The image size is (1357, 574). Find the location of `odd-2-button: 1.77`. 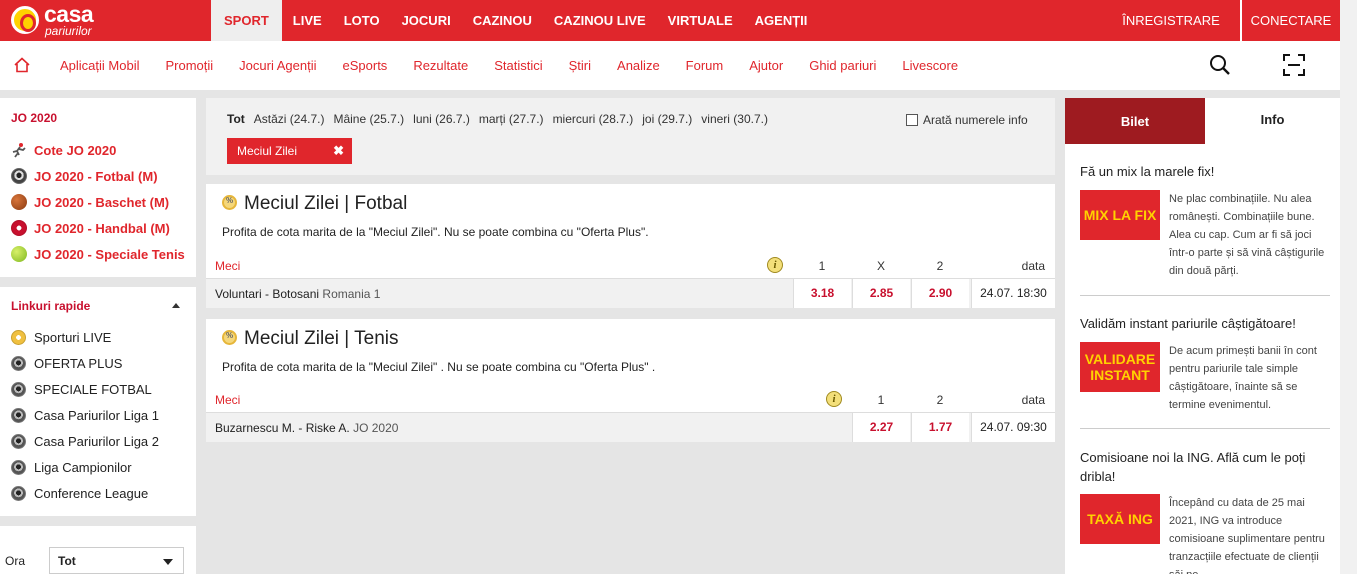

odd-2-button: 1.77 is located at coordinates (940, 427).